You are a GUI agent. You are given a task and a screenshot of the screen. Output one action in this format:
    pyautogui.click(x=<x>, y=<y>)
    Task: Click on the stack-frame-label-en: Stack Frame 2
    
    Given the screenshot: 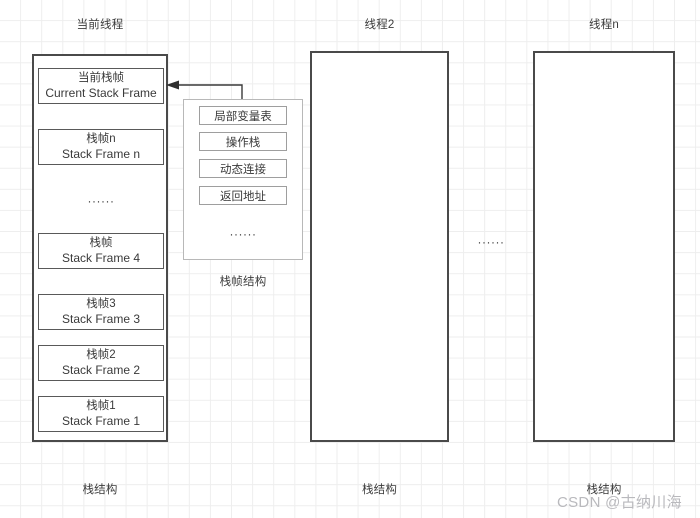 What is the action you would take?
    pyautogui.click(x=101, y=369)
    